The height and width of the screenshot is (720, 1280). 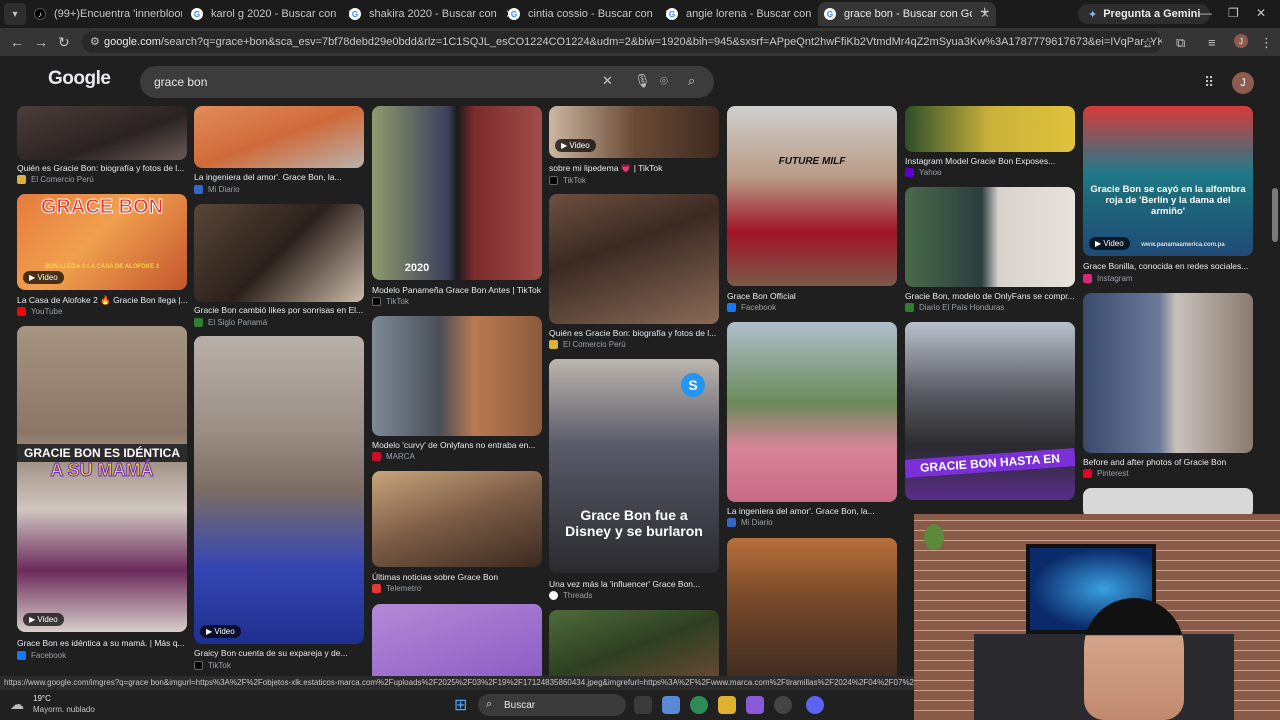 What do you see at coordinates (749, 14) in the screenshot?
I see `tab-angie-lorena: G angie lorena - Buscar con Goog ✕` at bounding box center [749, 14].